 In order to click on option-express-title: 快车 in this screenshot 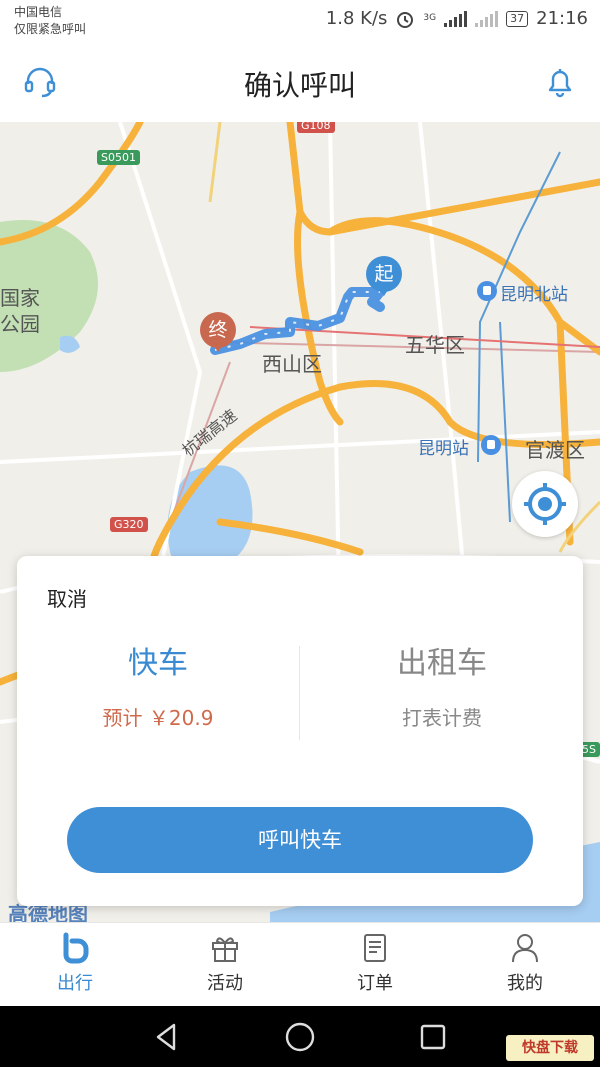, I will do `click(158, 663)`.